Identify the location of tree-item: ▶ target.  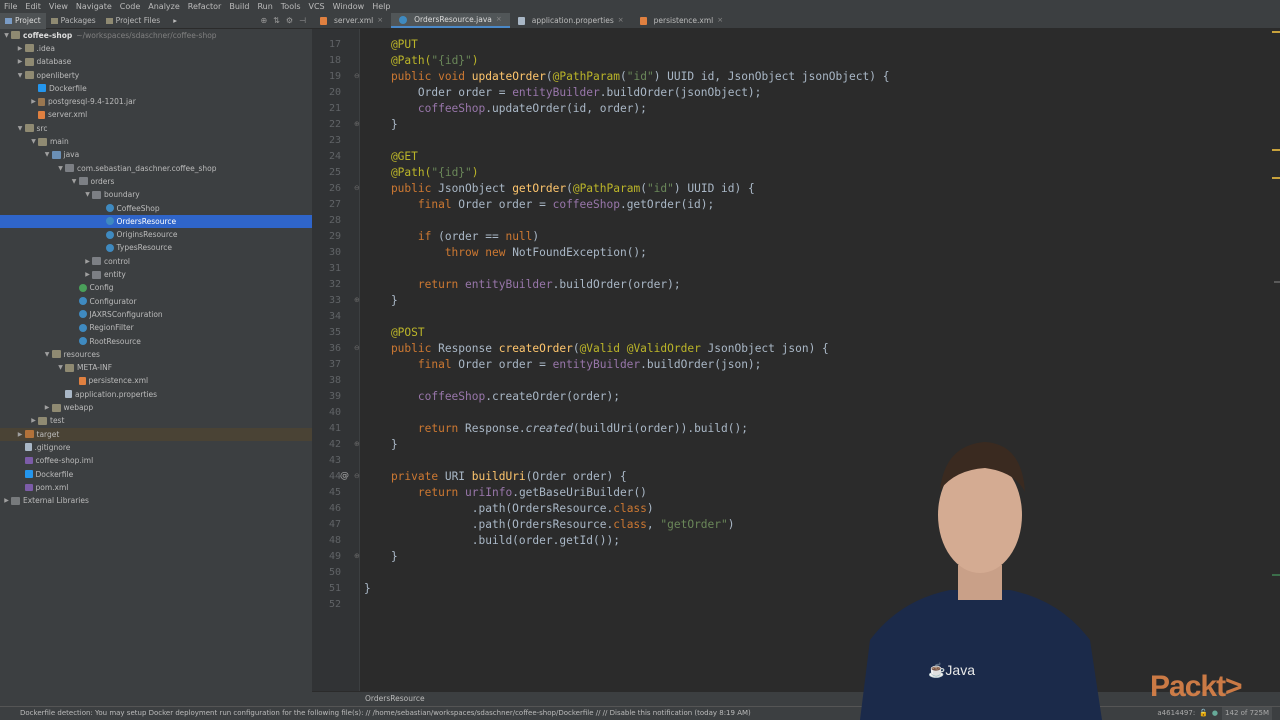
(156, 434).